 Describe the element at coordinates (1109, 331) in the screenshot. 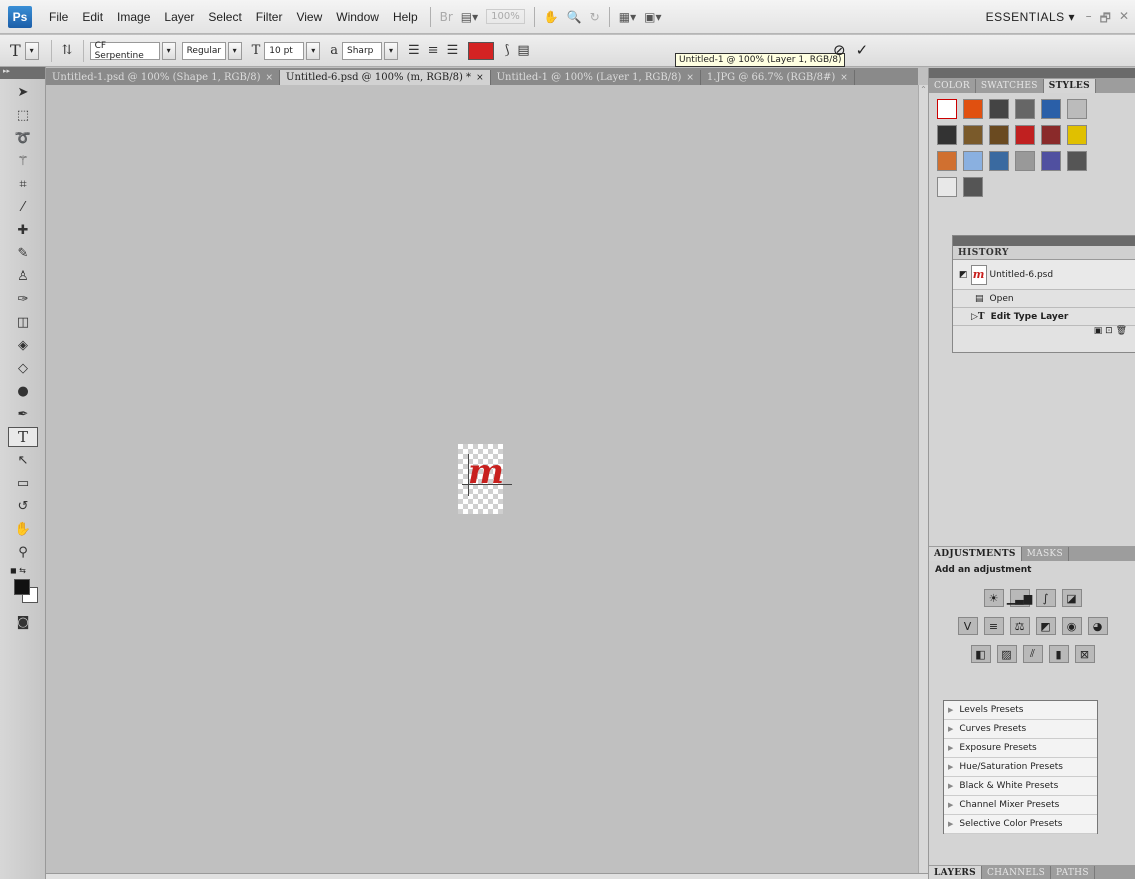

I see `camera-icon: ⊡` at that location.